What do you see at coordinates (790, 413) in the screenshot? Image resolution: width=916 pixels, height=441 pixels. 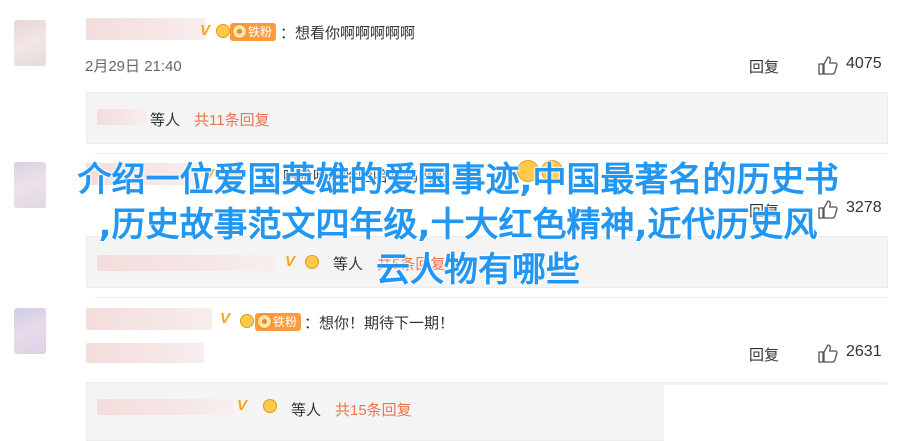 I see `blank-patch` at bounding box center [790, 413].